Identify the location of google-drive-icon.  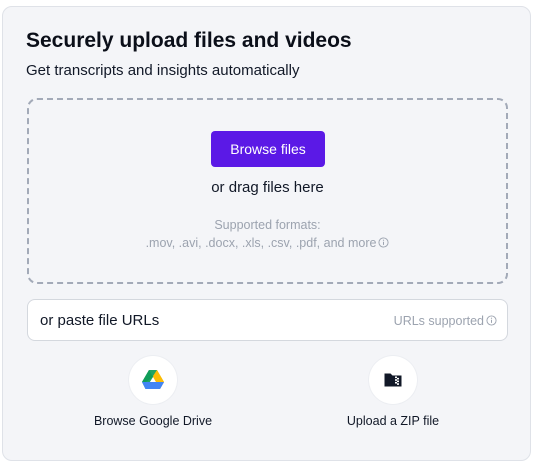
(153, 379).